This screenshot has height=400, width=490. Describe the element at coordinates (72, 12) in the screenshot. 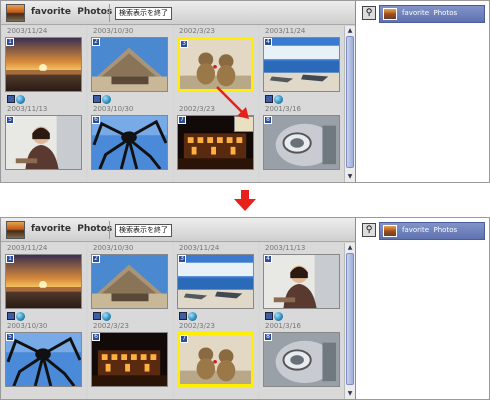

I see `album-title: favorite Photos` at that location.